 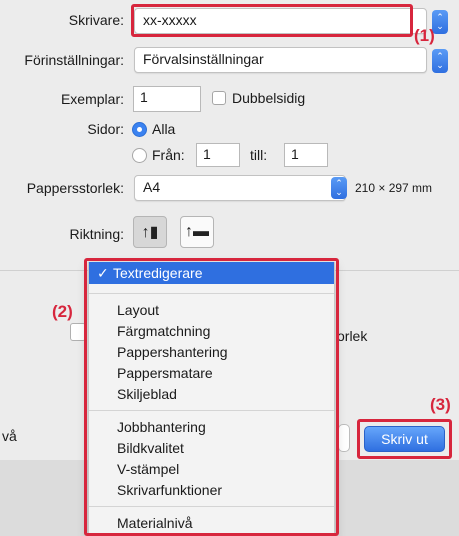 I want to click on callout-label-3: (3), so click(x=440, y=404).